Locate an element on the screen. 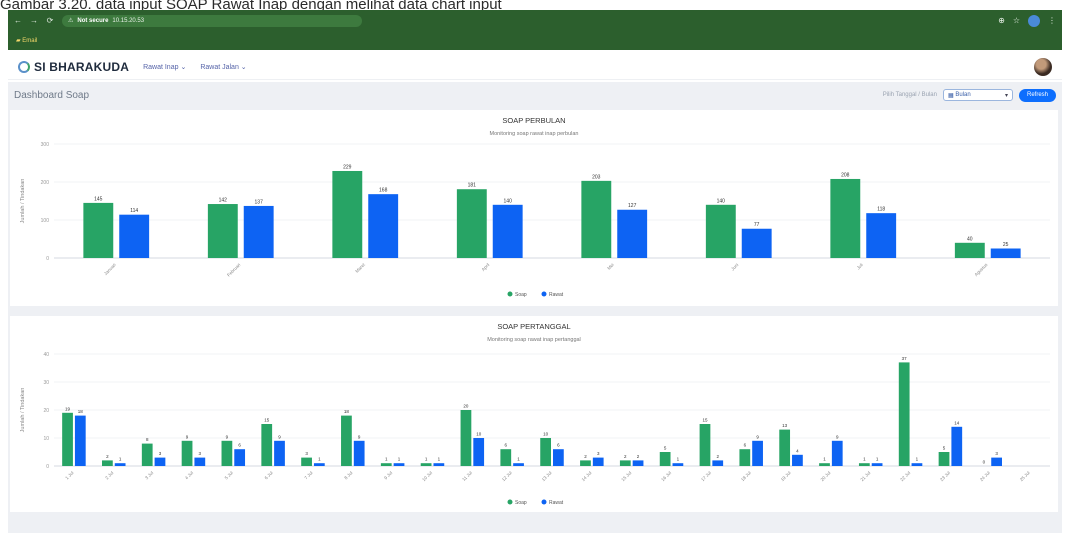 This screenshot has width=1071, height=533. legend-label: Soap is located at coordinates (521, 503).